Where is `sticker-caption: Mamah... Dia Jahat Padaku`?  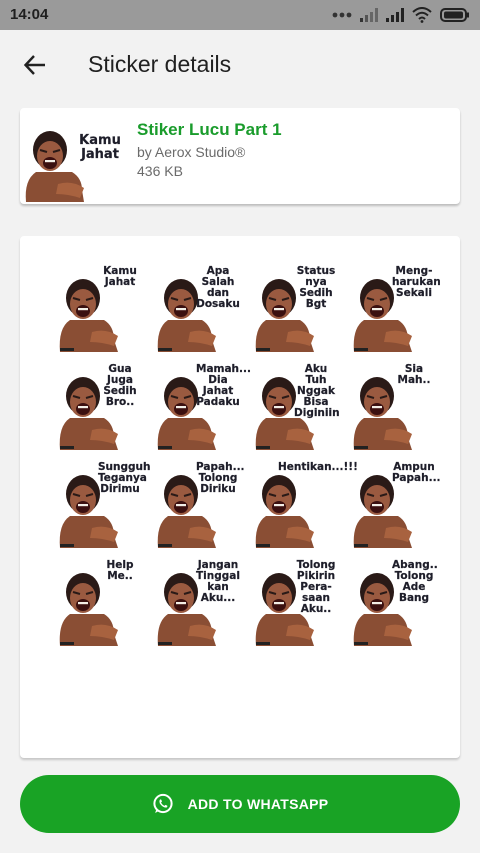 sticker-caption: Mamah... Dia Jahat Padaku is located at coordinates (224, 385).